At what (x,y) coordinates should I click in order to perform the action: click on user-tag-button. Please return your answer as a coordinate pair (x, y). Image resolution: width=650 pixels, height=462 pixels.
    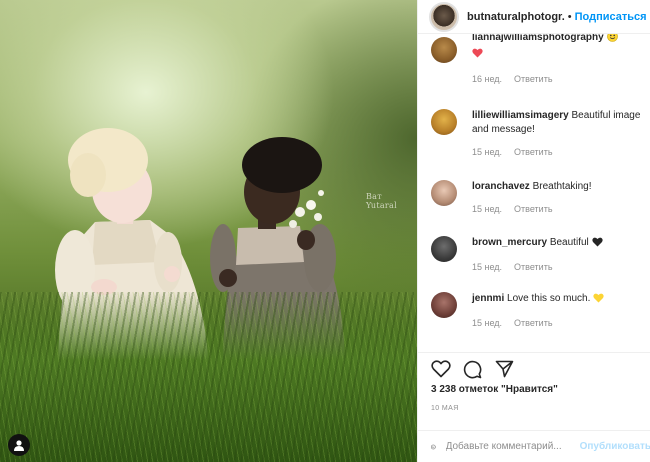
    Looking at the image, I should click on (19, 445).